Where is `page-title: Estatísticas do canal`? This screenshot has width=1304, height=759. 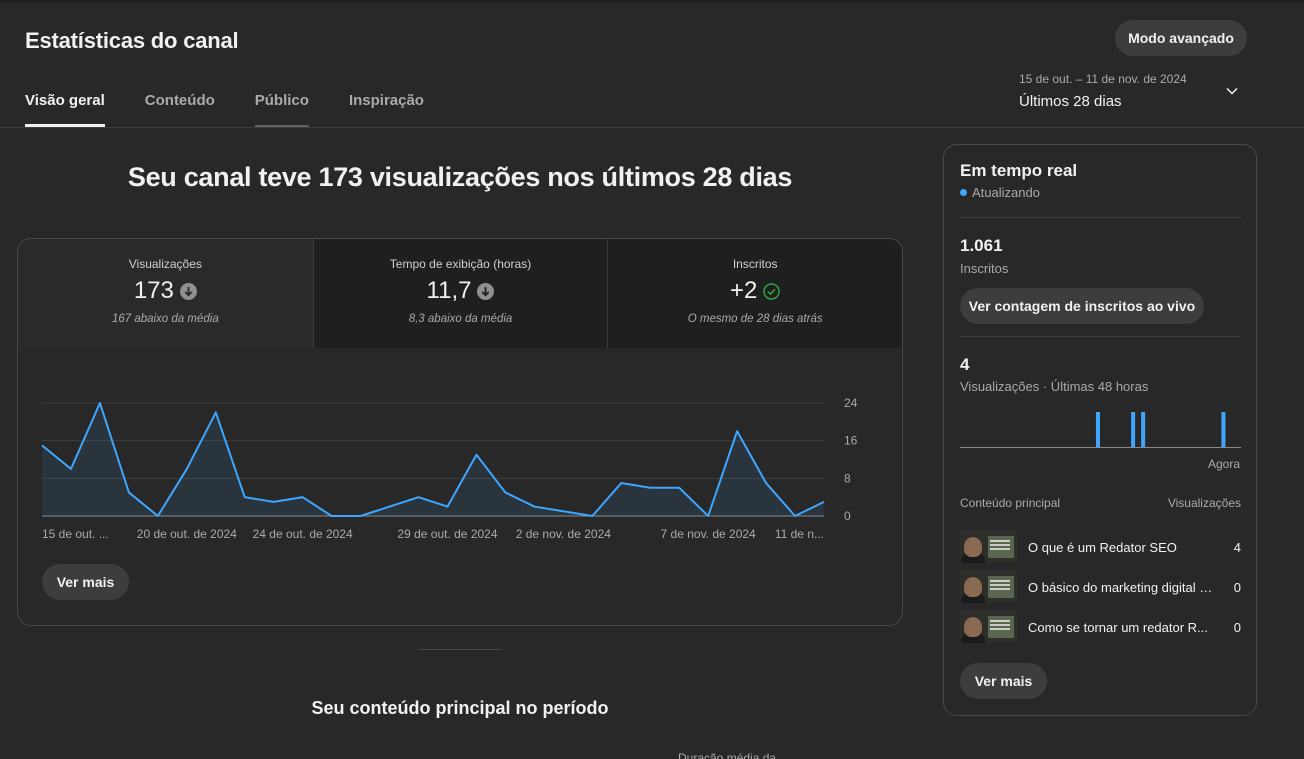
page-title: Estatísticas do canal is located at coordinates (132, 40).